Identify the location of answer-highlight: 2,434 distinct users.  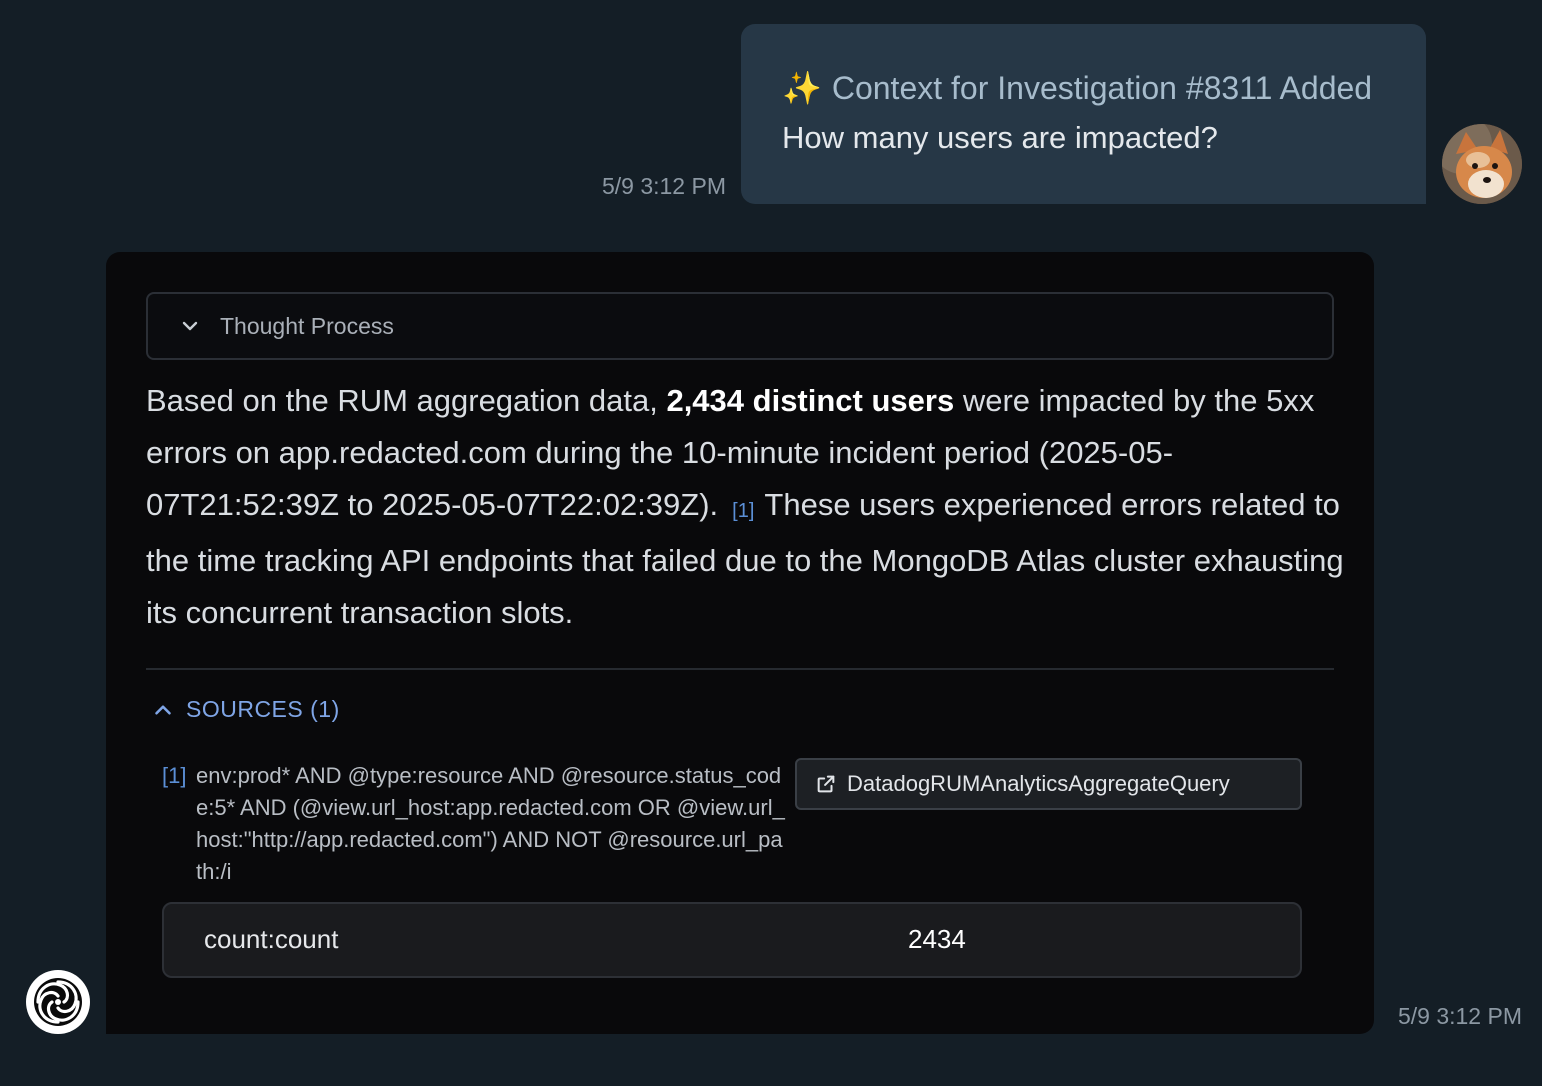
(810, 400).